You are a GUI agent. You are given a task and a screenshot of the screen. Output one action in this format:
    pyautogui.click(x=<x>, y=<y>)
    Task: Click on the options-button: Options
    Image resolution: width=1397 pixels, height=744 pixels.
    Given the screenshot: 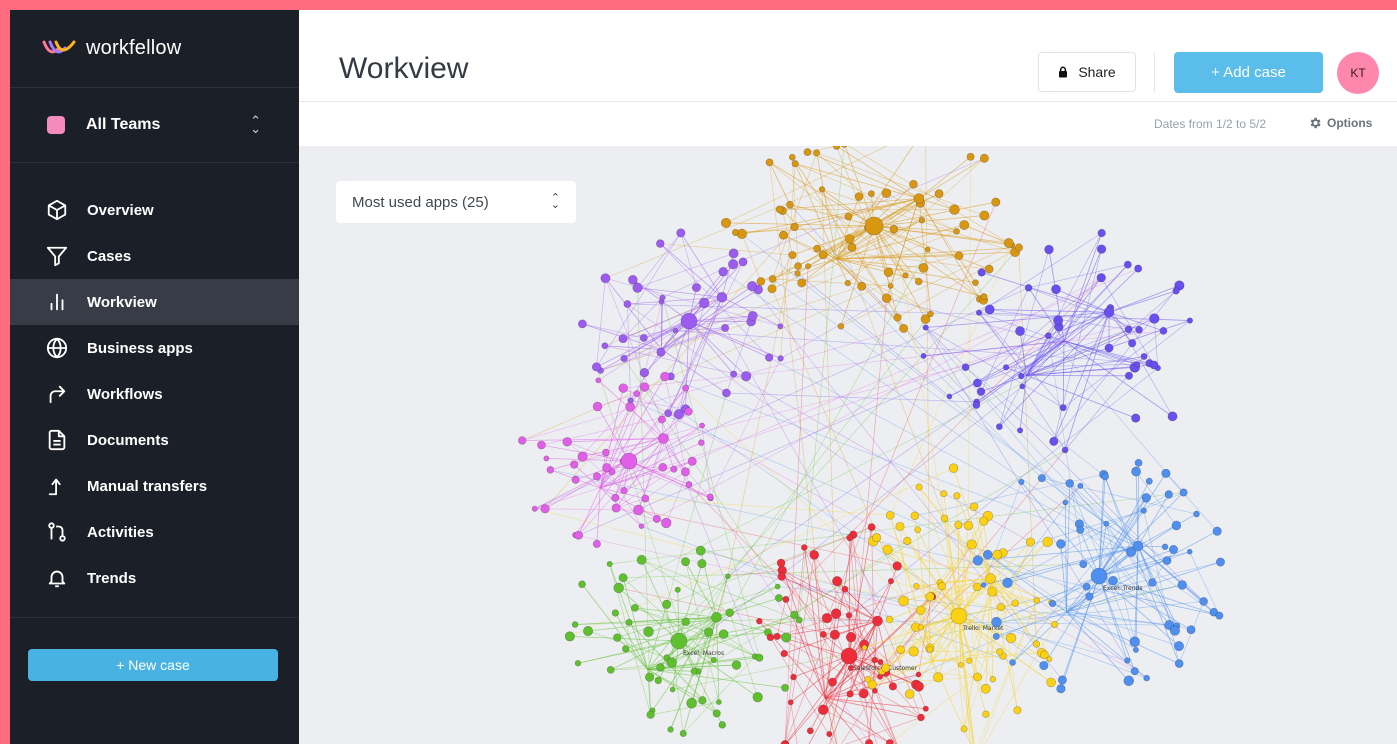 What is the action you would take?
    pyautogui.click(x=1340, y=123)
    